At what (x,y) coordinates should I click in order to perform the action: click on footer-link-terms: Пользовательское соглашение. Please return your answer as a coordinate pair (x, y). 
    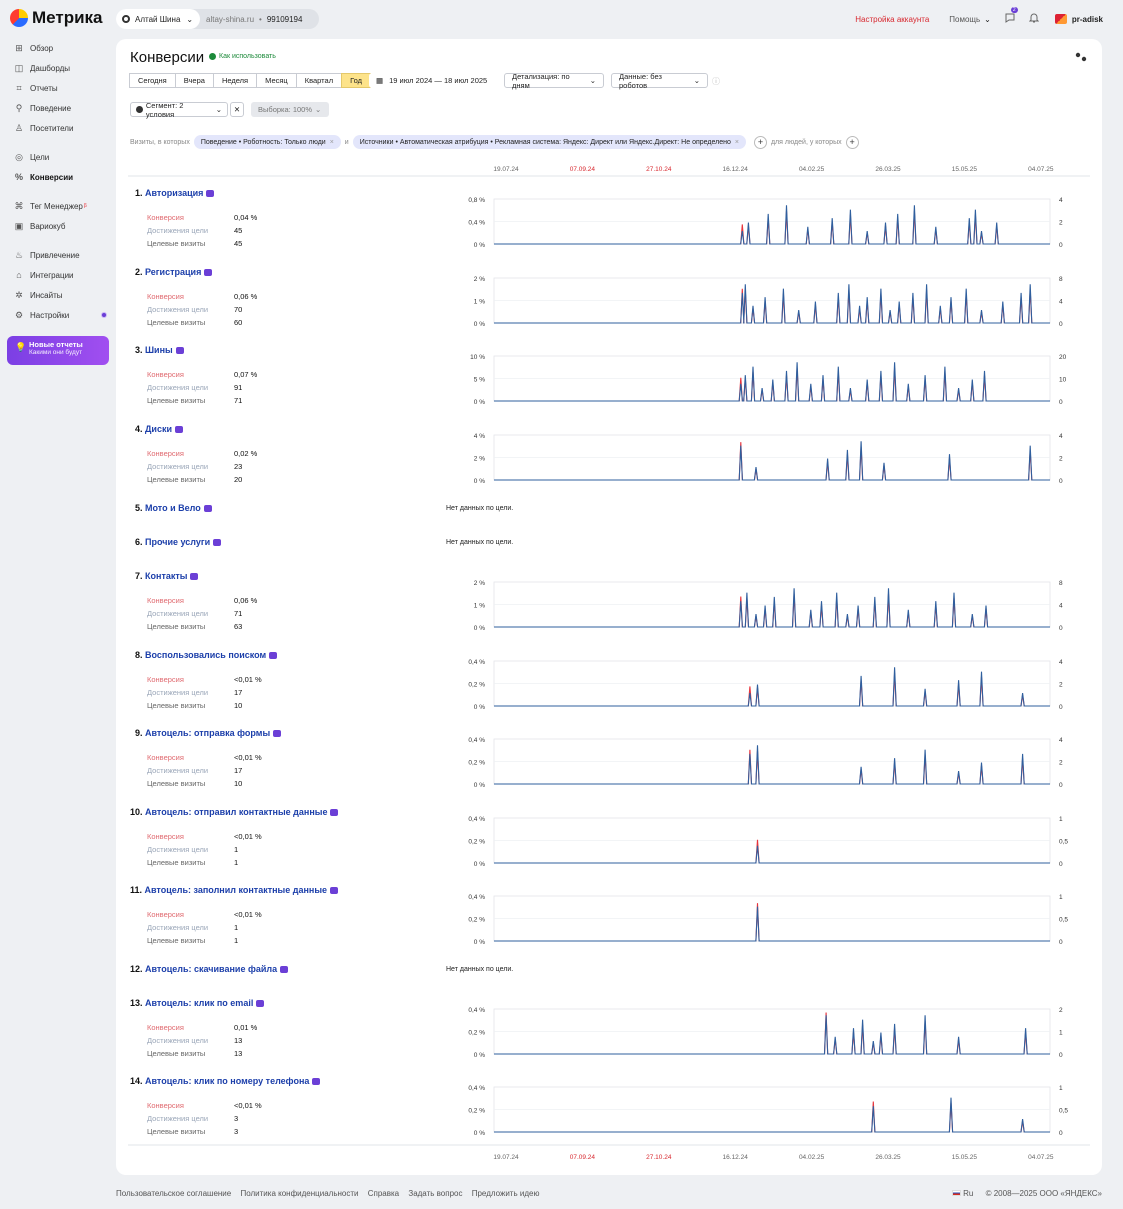
    Looking at the image, I should click on (173, 1193).